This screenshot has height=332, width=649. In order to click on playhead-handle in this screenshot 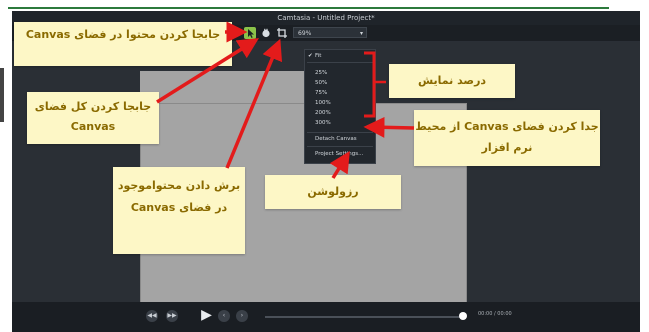, I will do `click(463, 316)`.